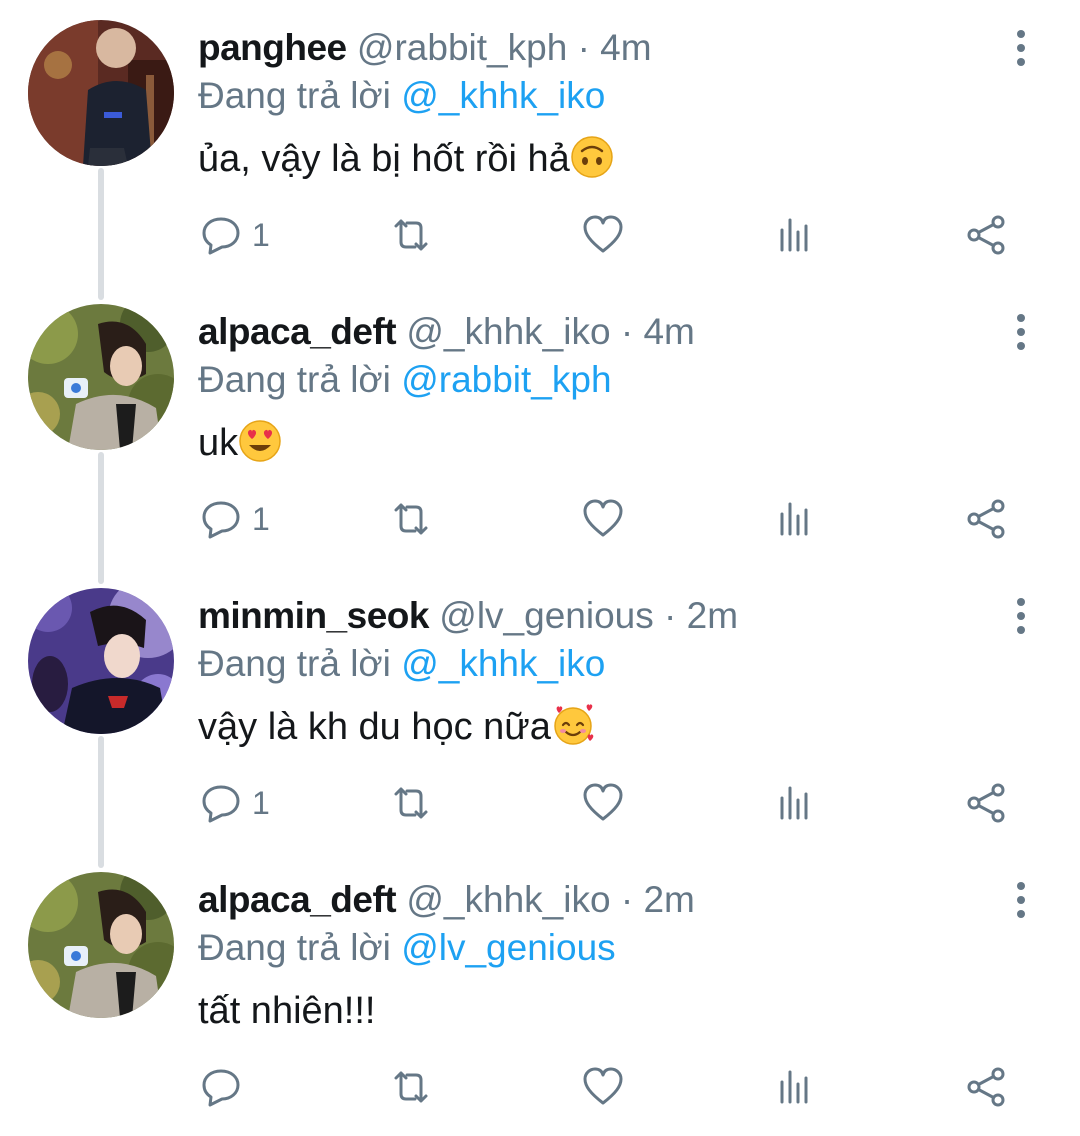  I want to click on tweet-text-content: tất nhiên!!!, so click(287, 1011).